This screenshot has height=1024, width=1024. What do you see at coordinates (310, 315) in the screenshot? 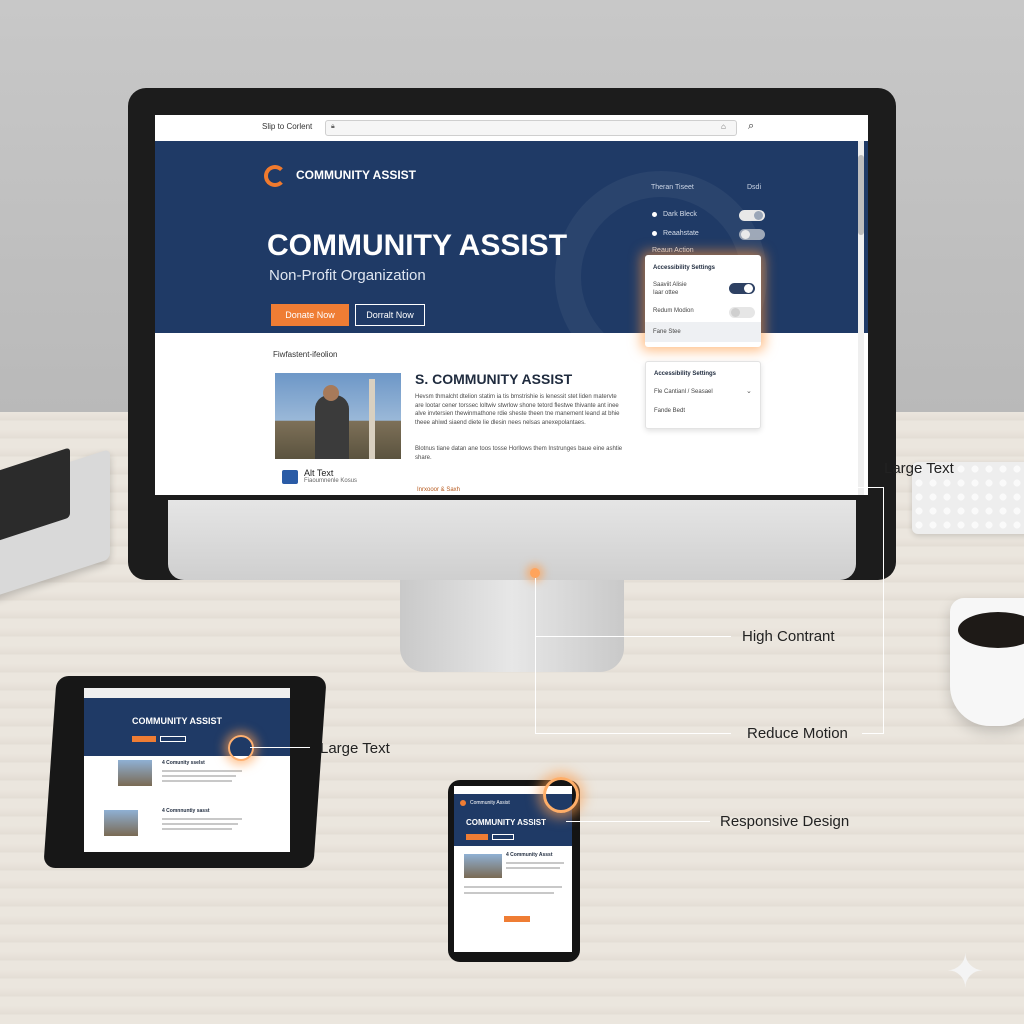
I see `donate-button: Donate Now` at bounding box center [310, 315].